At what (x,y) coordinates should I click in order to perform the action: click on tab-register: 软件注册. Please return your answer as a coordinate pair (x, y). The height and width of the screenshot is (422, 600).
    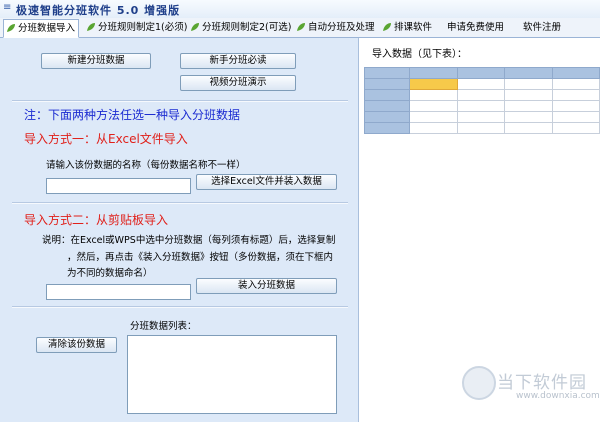
    Looking at the image, I should click on (547, 27).